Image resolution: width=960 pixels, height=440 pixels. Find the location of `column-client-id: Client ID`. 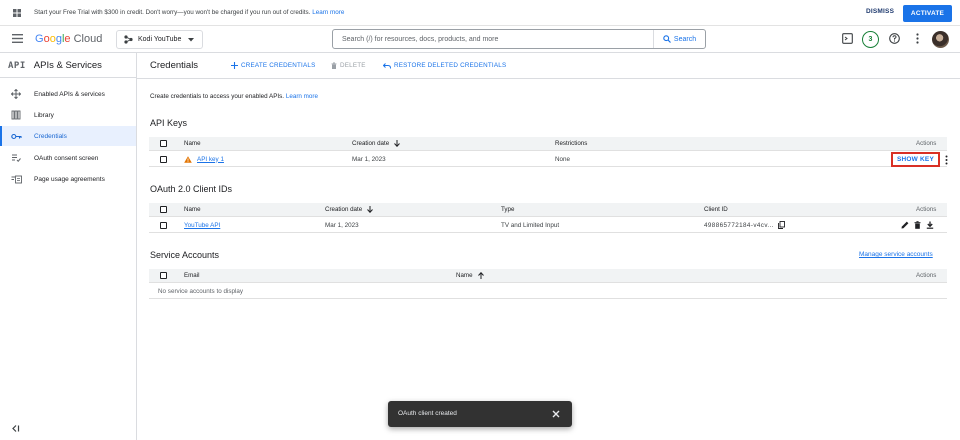

column-client-id: Client ID is located at coordinates (716, 209).